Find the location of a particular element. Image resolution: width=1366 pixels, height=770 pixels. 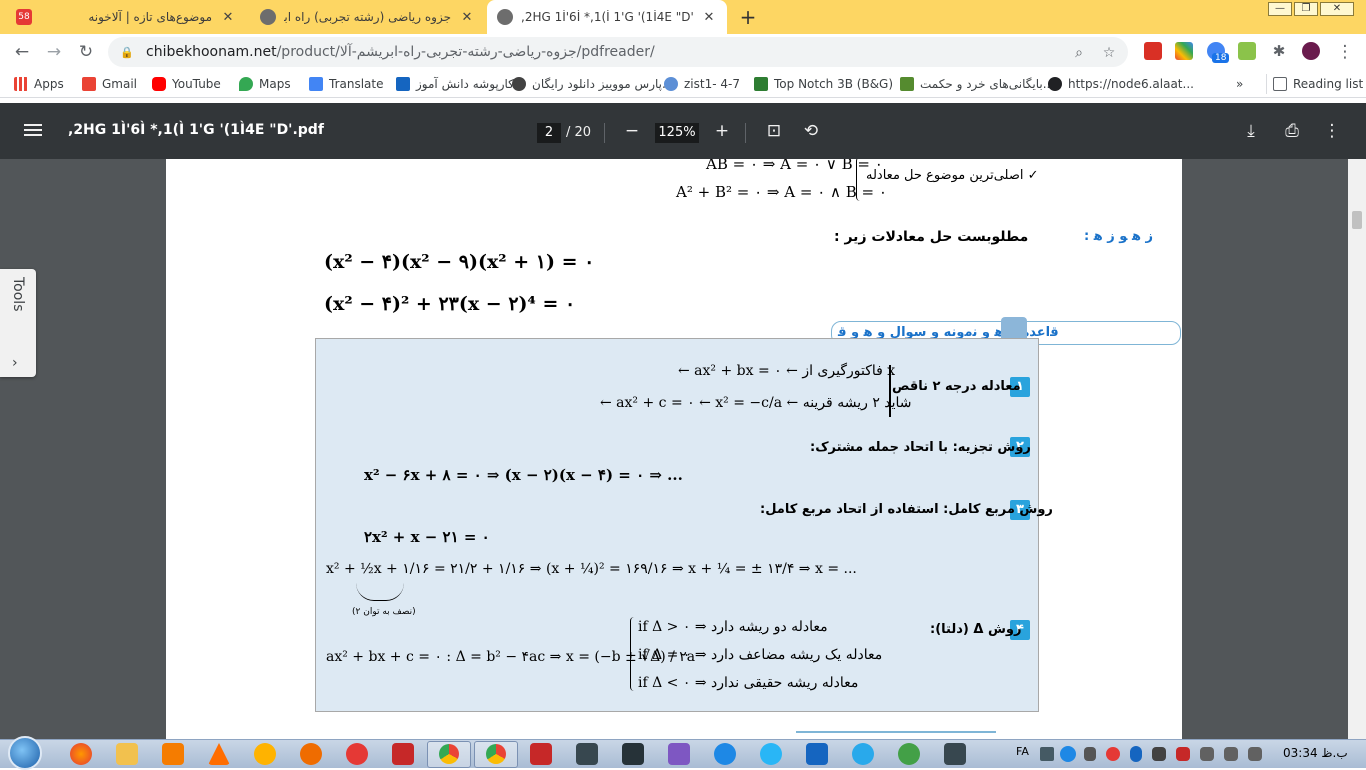

shield-icon is located at coordinates (403, 754).